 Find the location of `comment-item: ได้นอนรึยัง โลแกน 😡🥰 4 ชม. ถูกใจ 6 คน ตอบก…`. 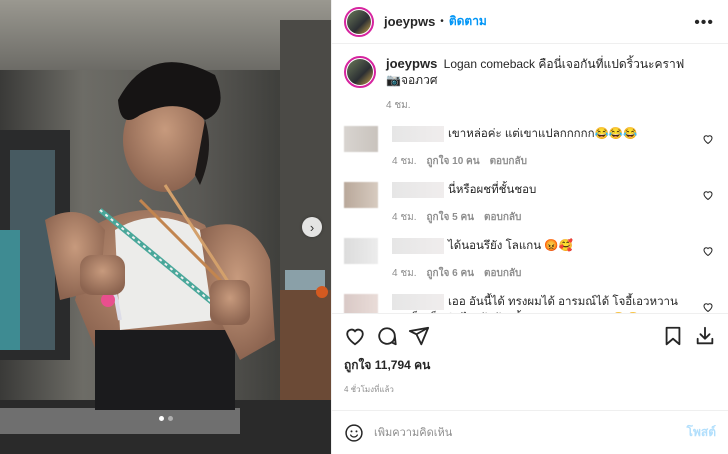

comment-item: ได้นอนรึยัง โลแกน 😡🥰 4 ชม. ถูกใจ 6 คน ตอบก… is located at coordinates (530, 260).